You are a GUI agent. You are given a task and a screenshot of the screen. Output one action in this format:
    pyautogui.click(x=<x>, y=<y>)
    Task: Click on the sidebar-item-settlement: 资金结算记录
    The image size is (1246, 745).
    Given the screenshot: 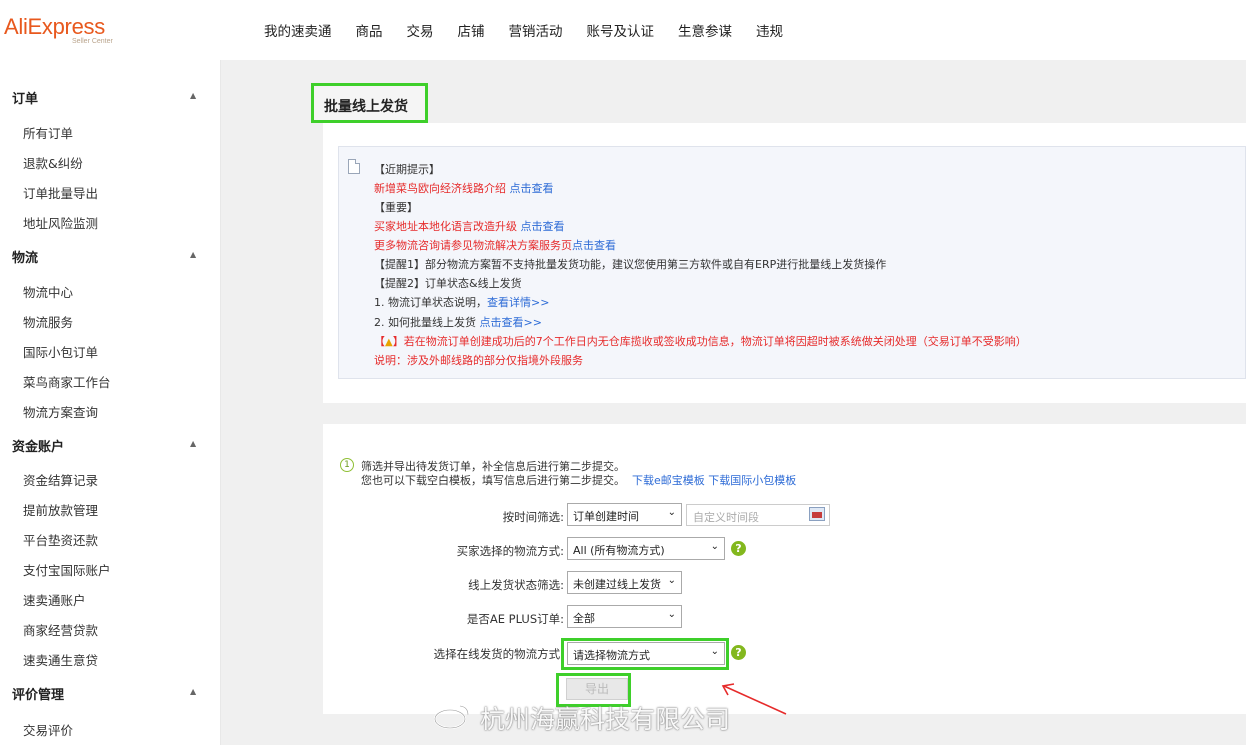 What is the action you would take?
    pyautogui.click(x=60, y=479)
    